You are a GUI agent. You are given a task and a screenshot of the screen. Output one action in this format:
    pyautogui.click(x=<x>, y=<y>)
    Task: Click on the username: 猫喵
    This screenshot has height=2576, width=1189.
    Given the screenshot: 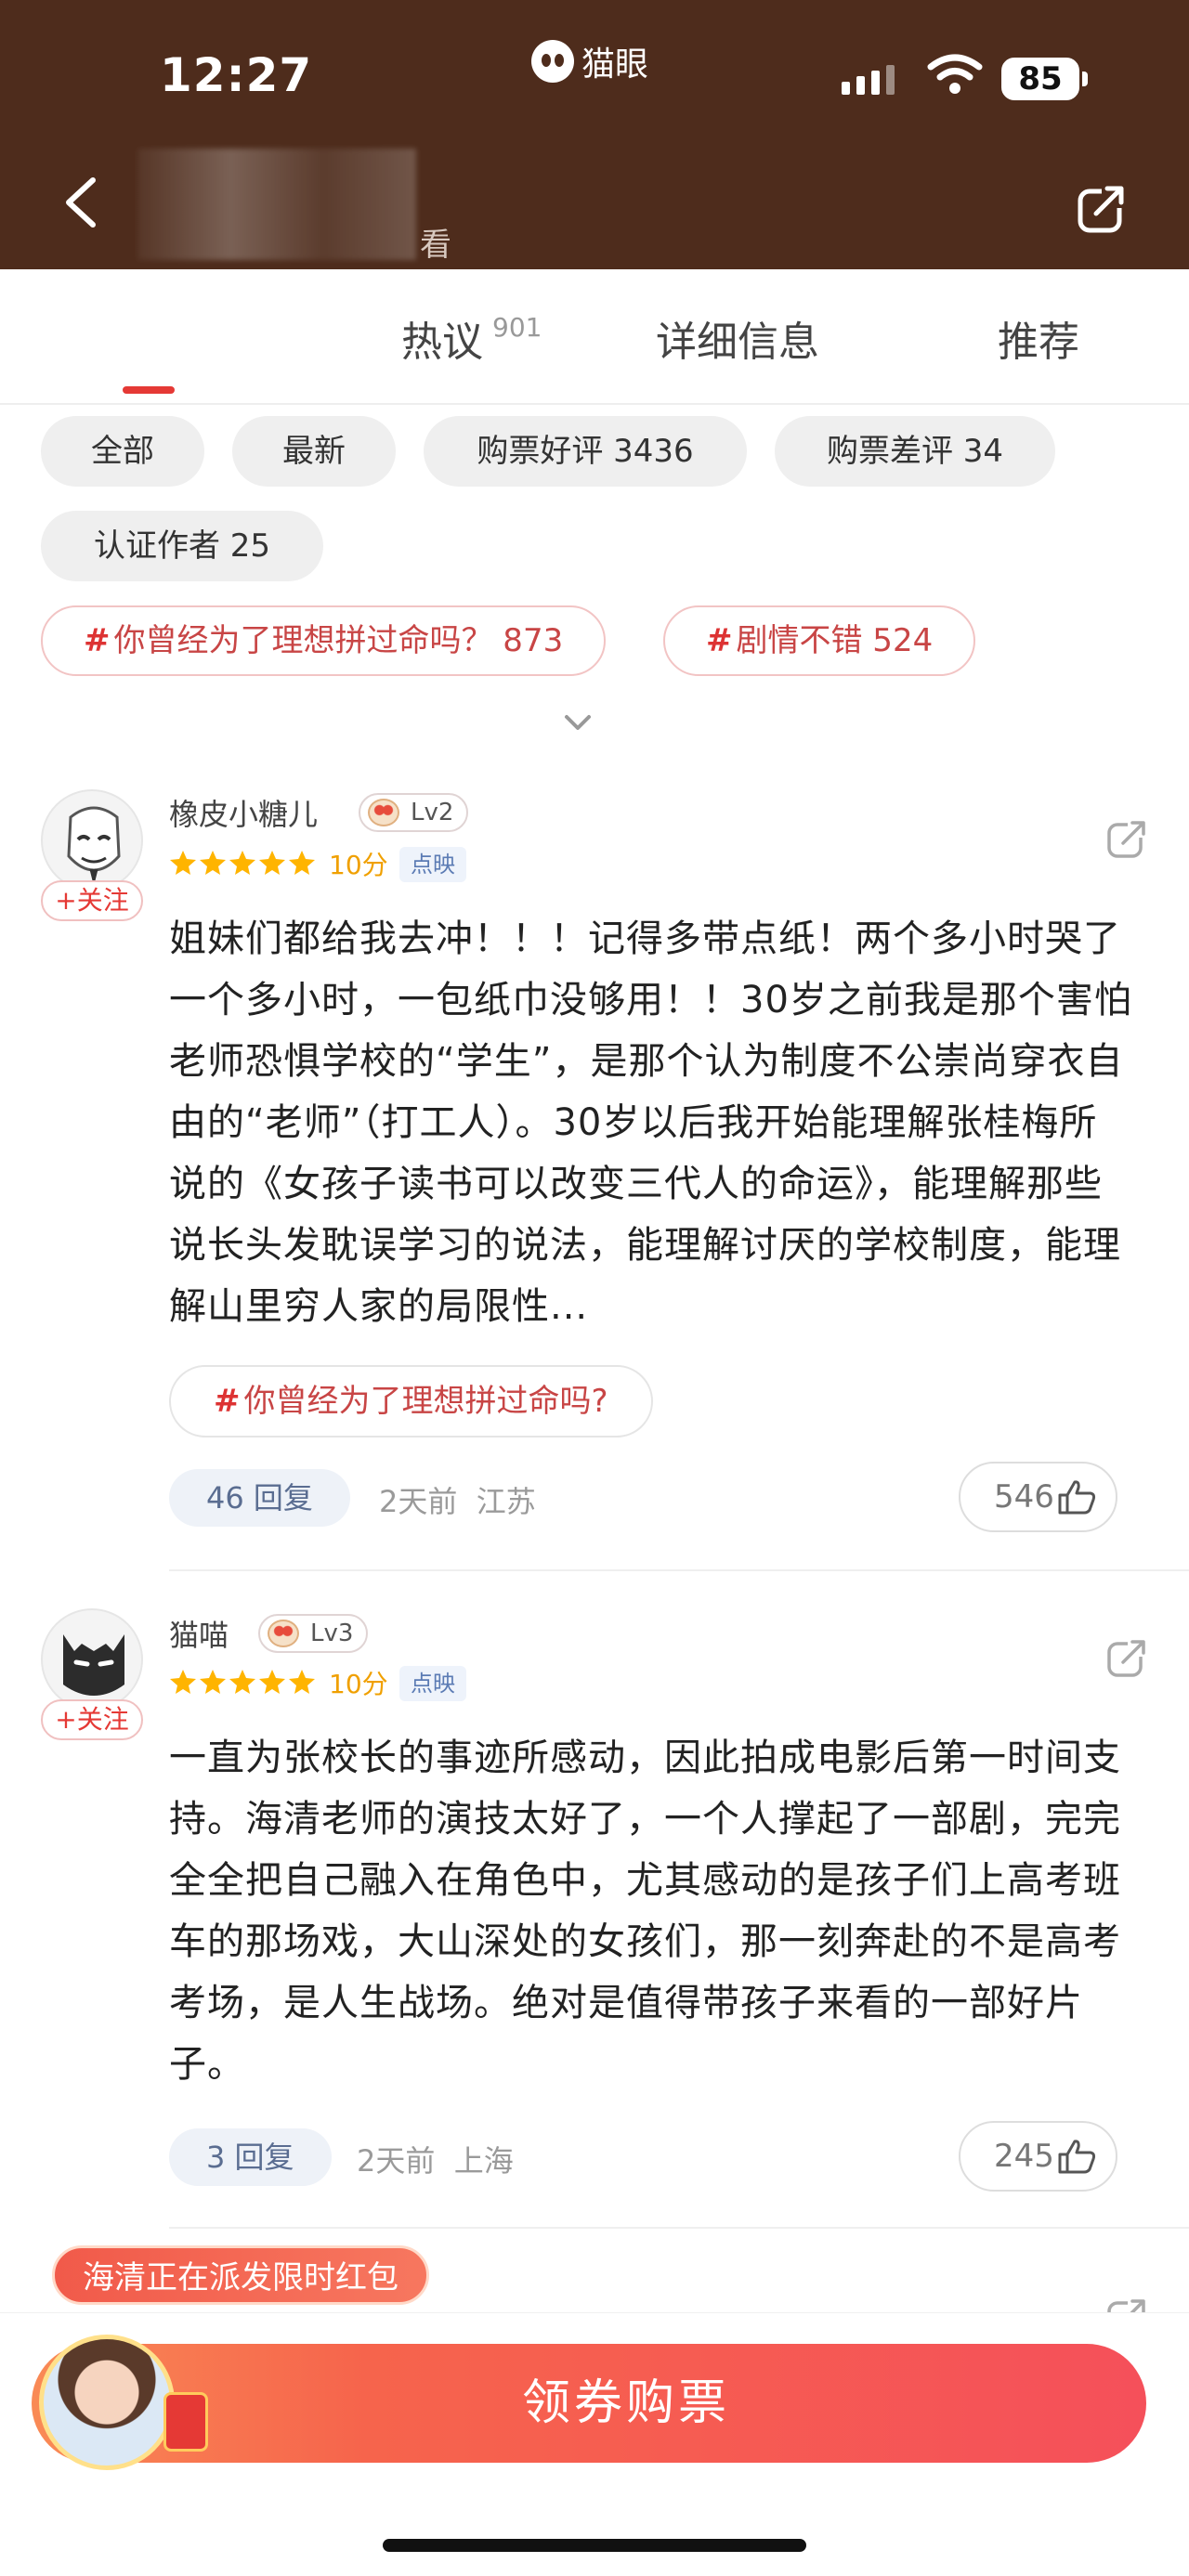 What is the action you would take?
    pyautogui.click(x=199, y=1634)
    